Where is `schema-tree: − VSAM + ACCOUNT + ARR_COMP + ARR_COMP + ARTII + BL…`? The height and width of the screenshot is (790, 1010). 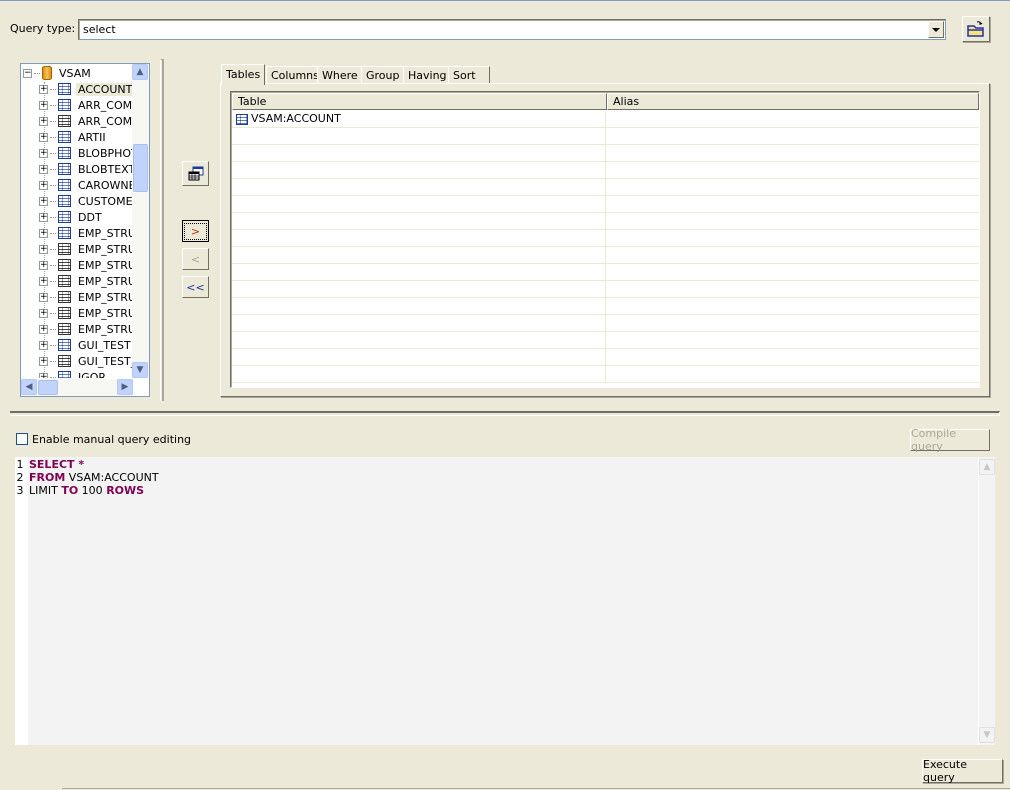 schema-tree: − VSAM + ACCOUNT + ARR_COMP + ARR_COMP + ARTII + BL… is located at coordinates (85, 230).